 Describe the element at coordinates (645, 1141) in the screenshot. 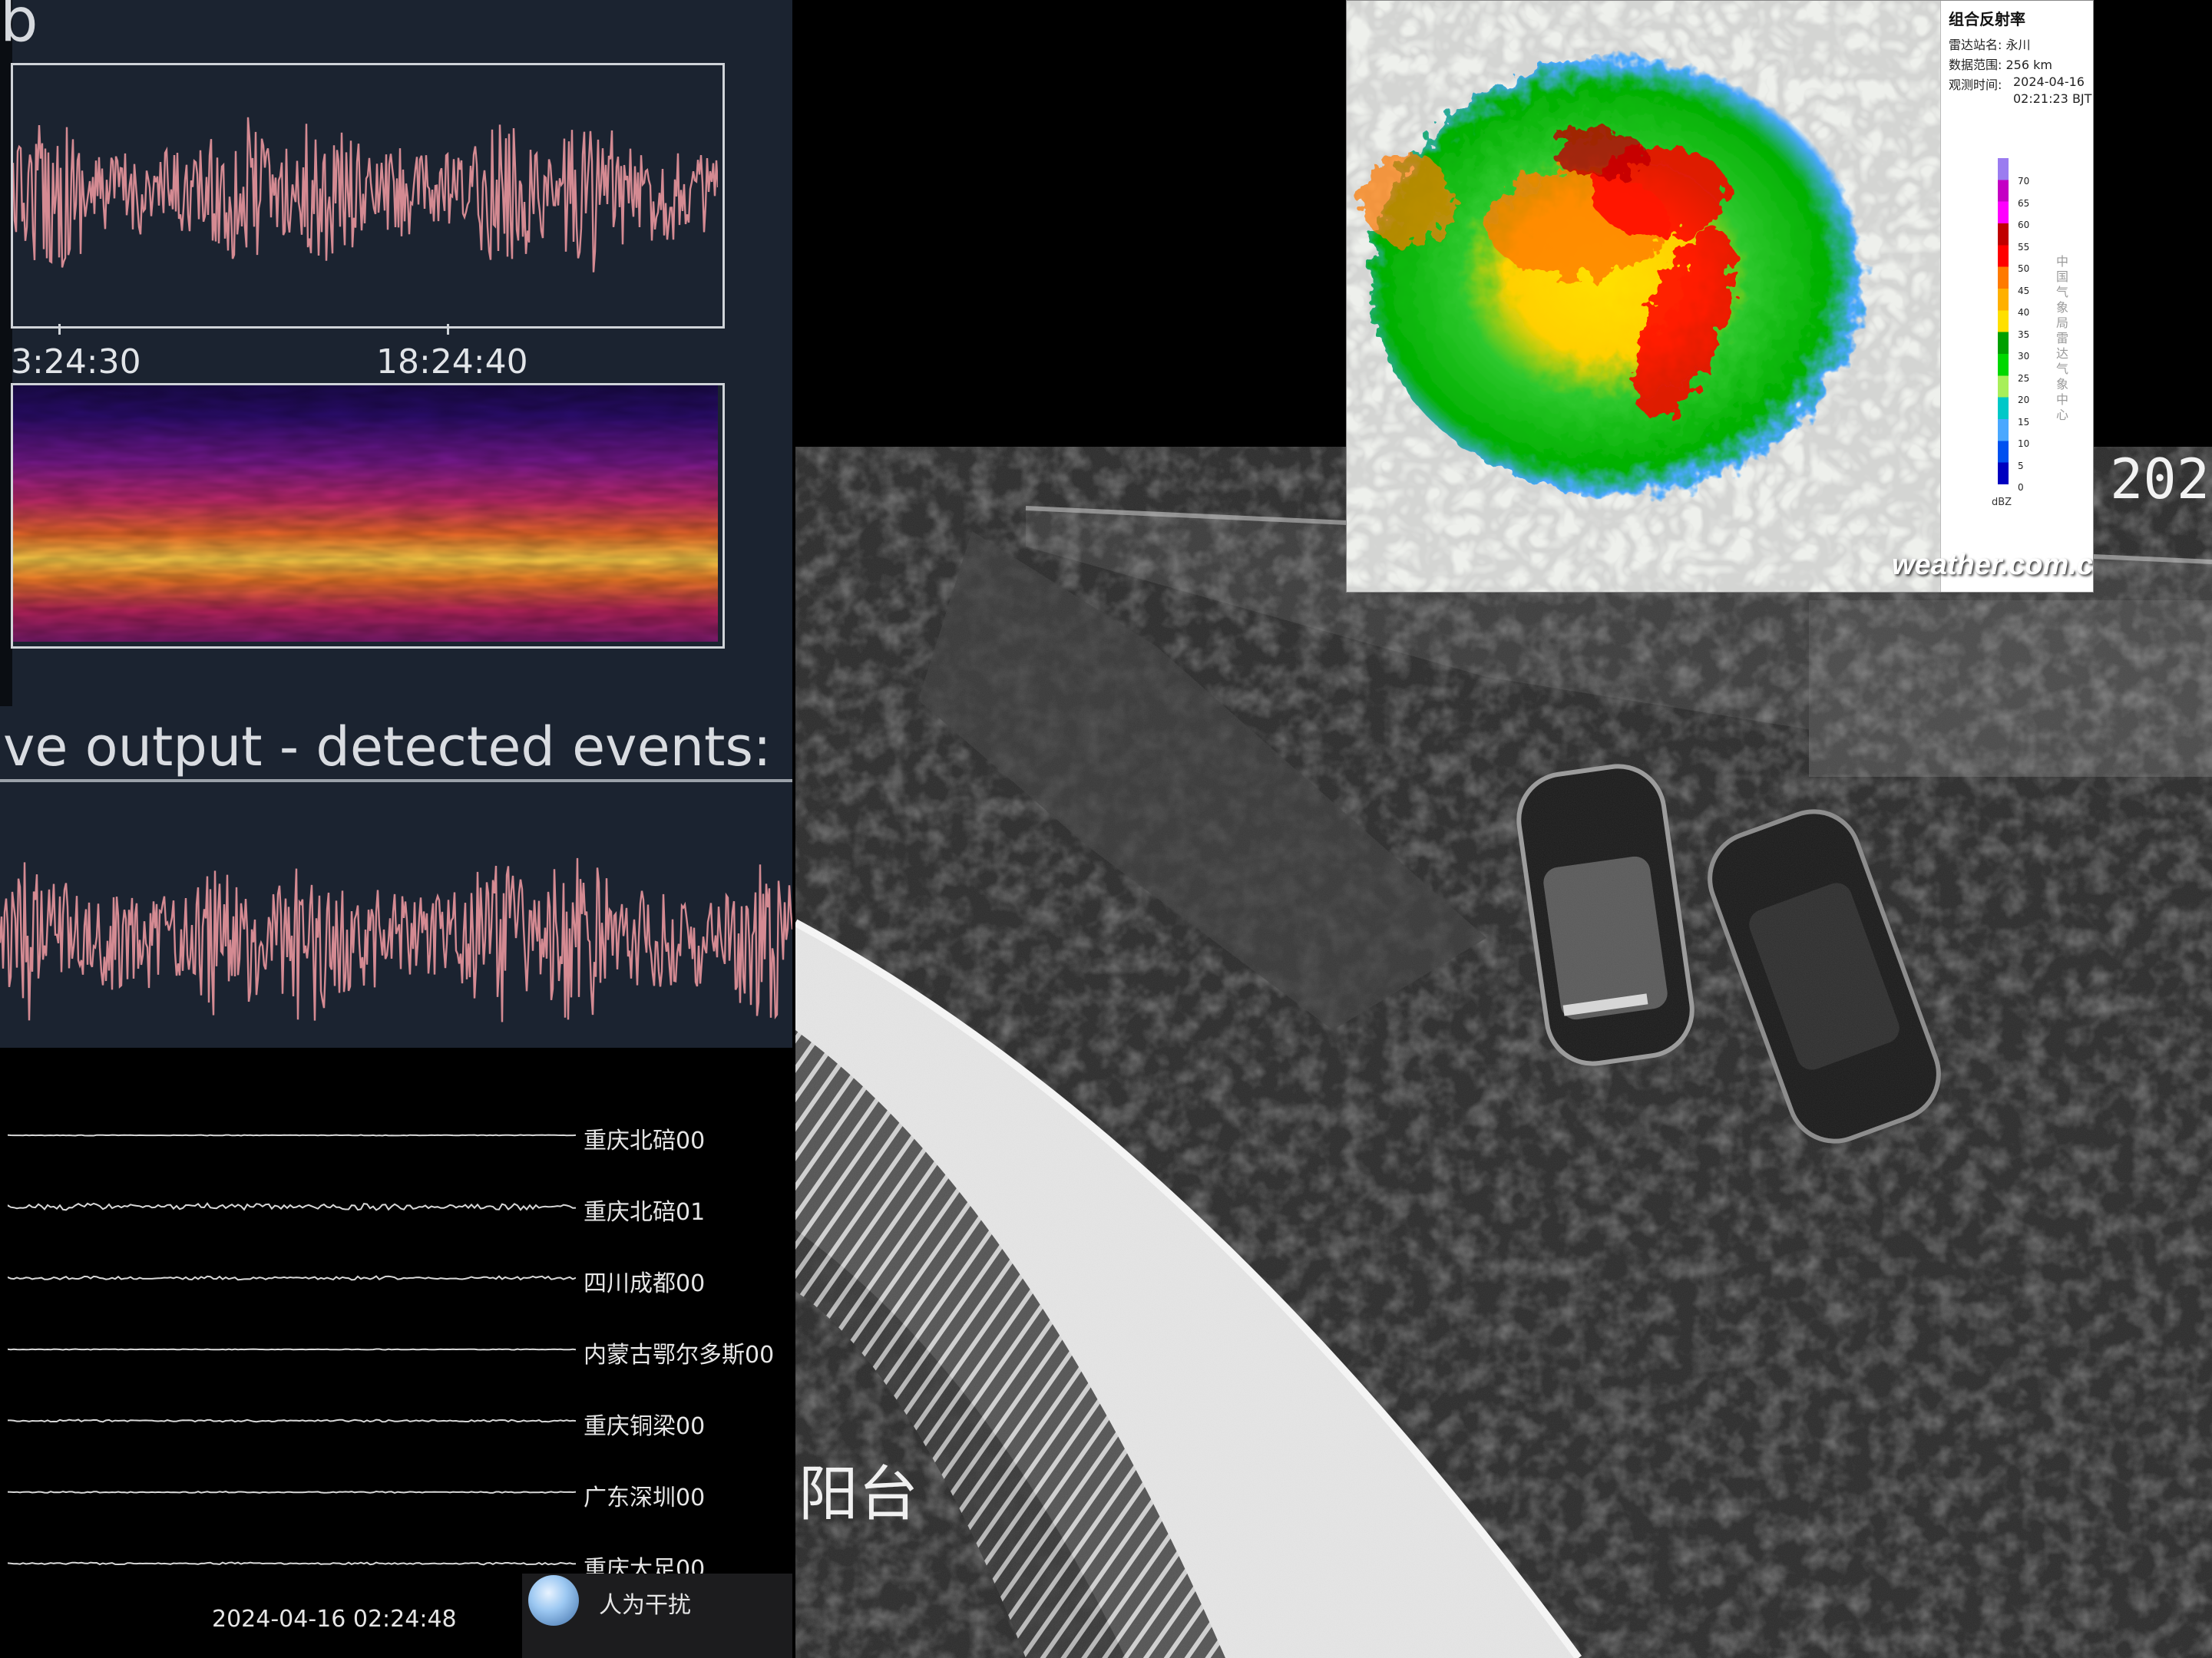

I see `station-label: 重庆北碚00` at that location.